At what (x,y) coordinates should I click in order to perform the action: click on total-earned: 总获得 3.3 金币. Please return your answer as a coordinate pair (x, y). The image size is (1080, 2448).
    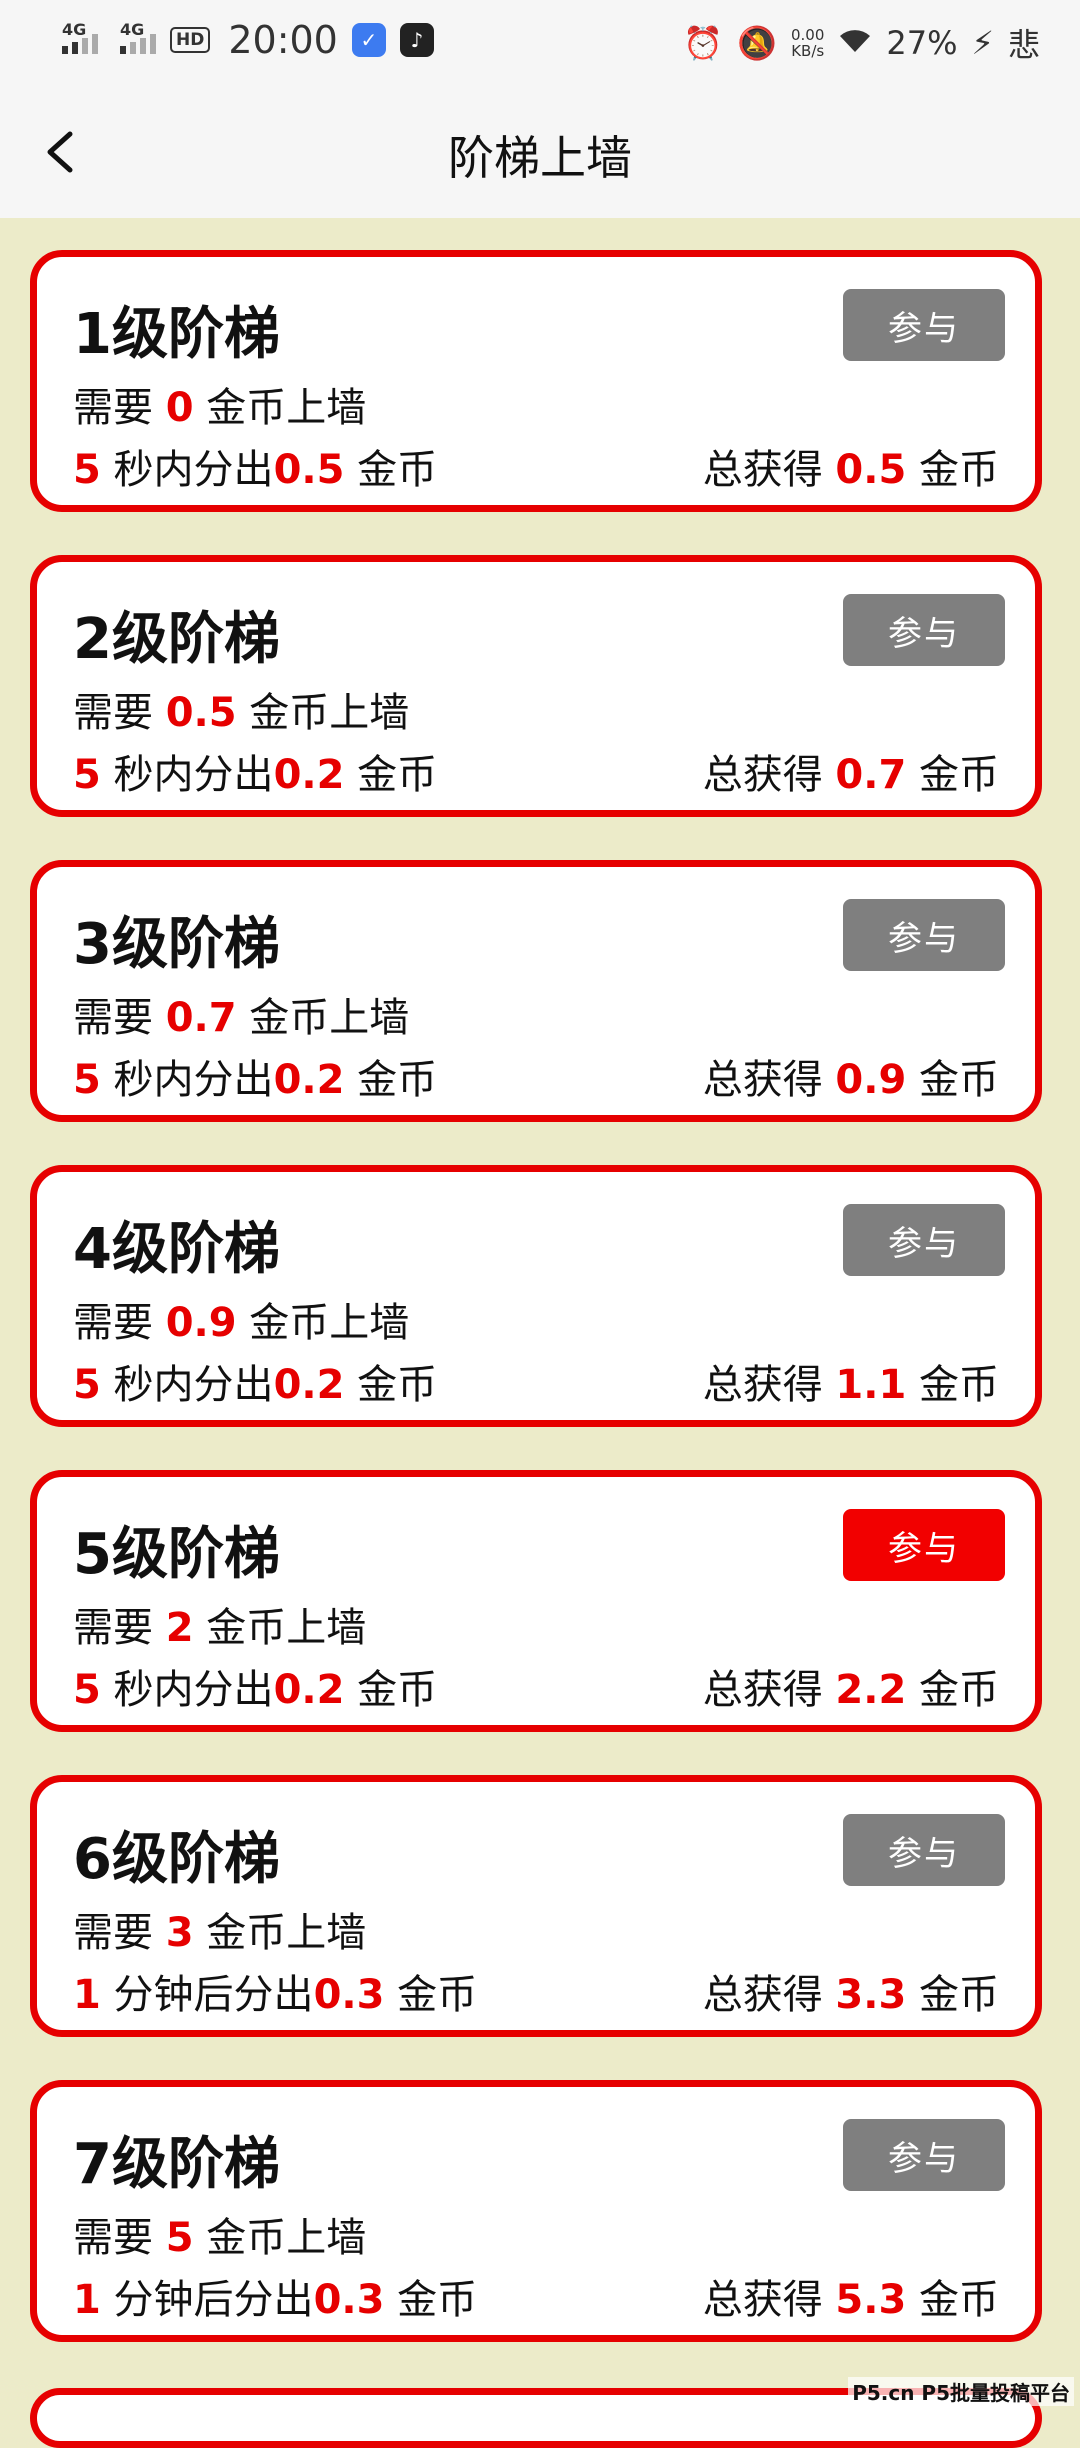
    Looking at the image, I should click on (851, 1991).